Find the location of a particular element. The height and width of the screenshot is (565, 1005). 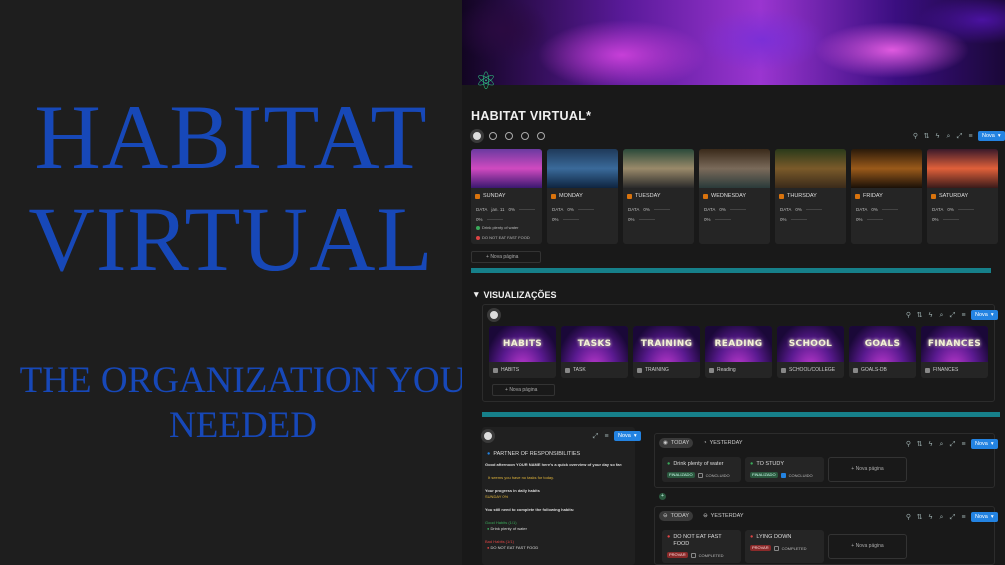

stop-icon is located at coordinates (478, 237).